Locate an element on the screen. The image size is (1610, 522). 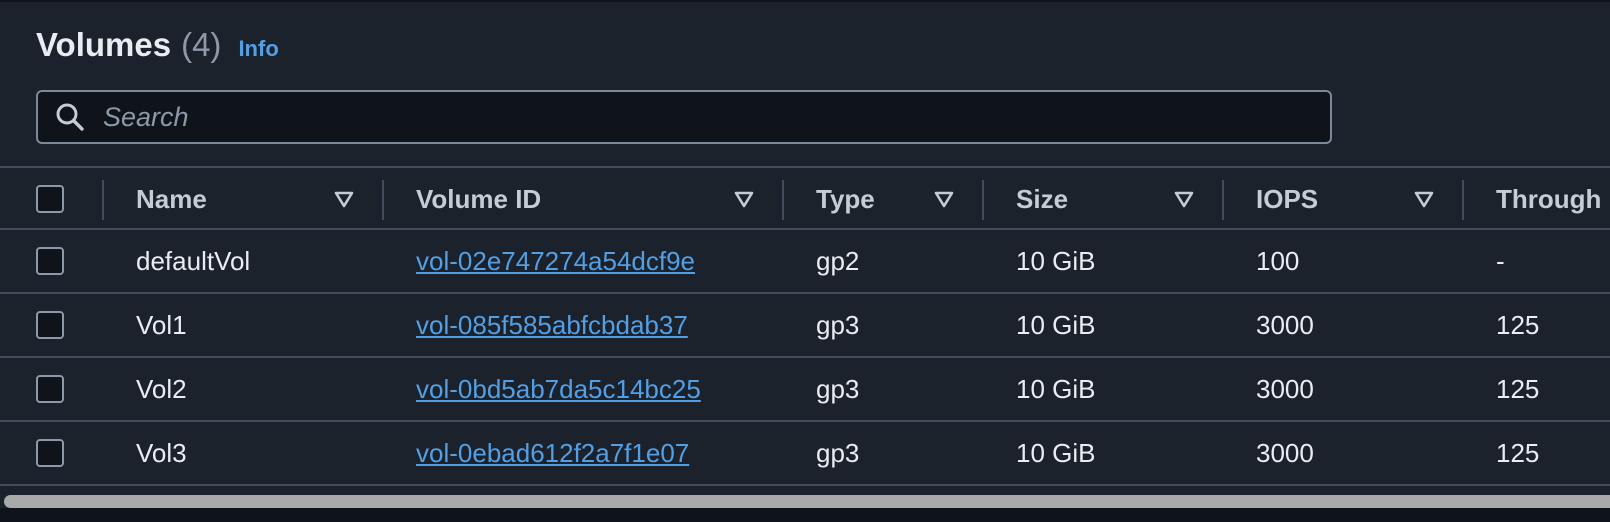
cell-iops: 100 is located at coordinates (1278, 260).